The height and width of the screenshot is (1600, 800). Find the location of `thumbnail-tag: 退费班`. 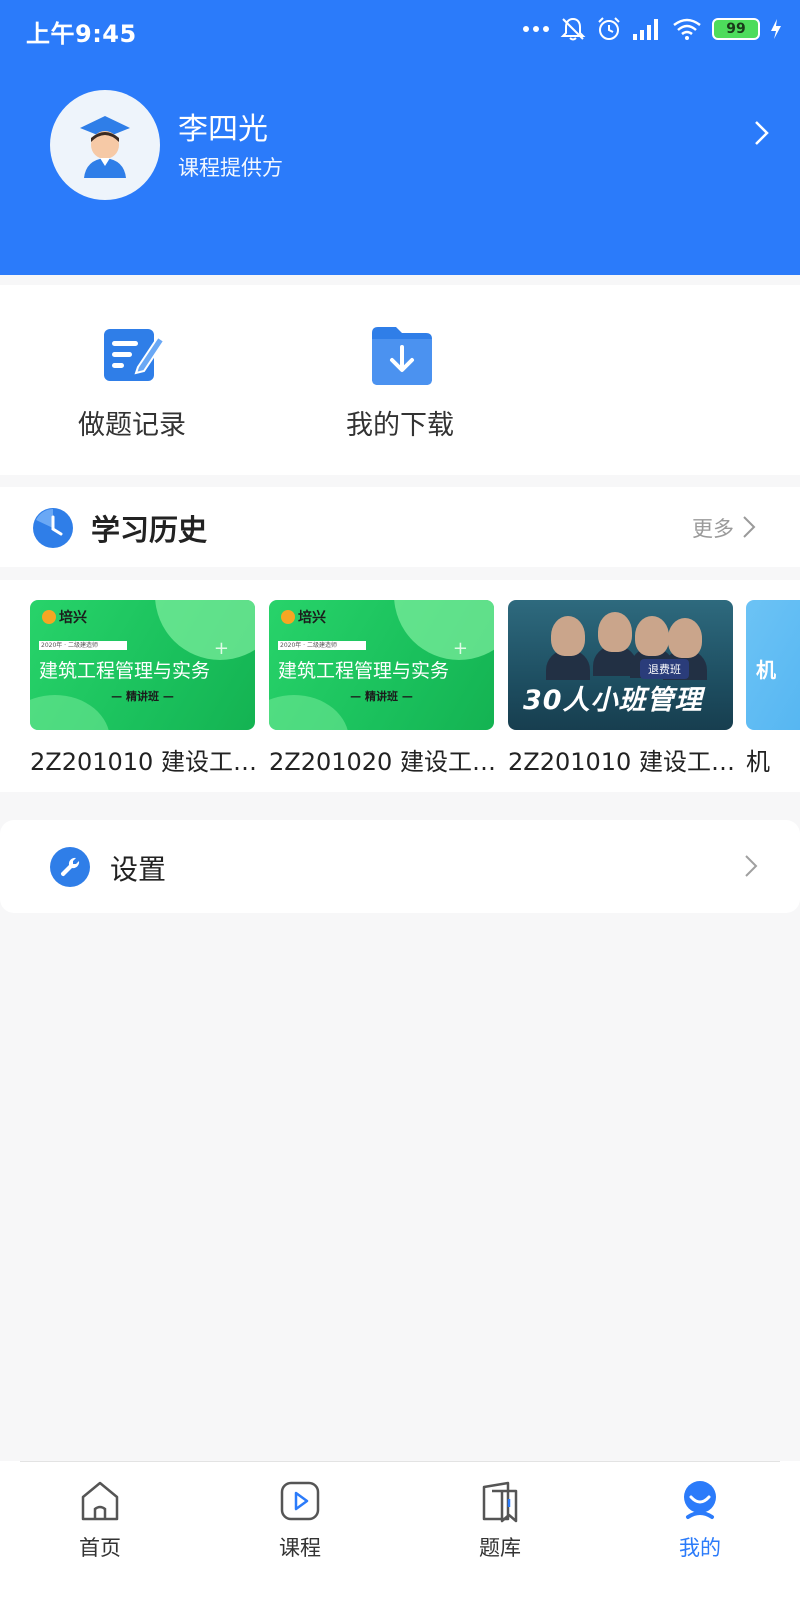

thumbnail-tag: 退费班 is located at coordinates (664, 669).